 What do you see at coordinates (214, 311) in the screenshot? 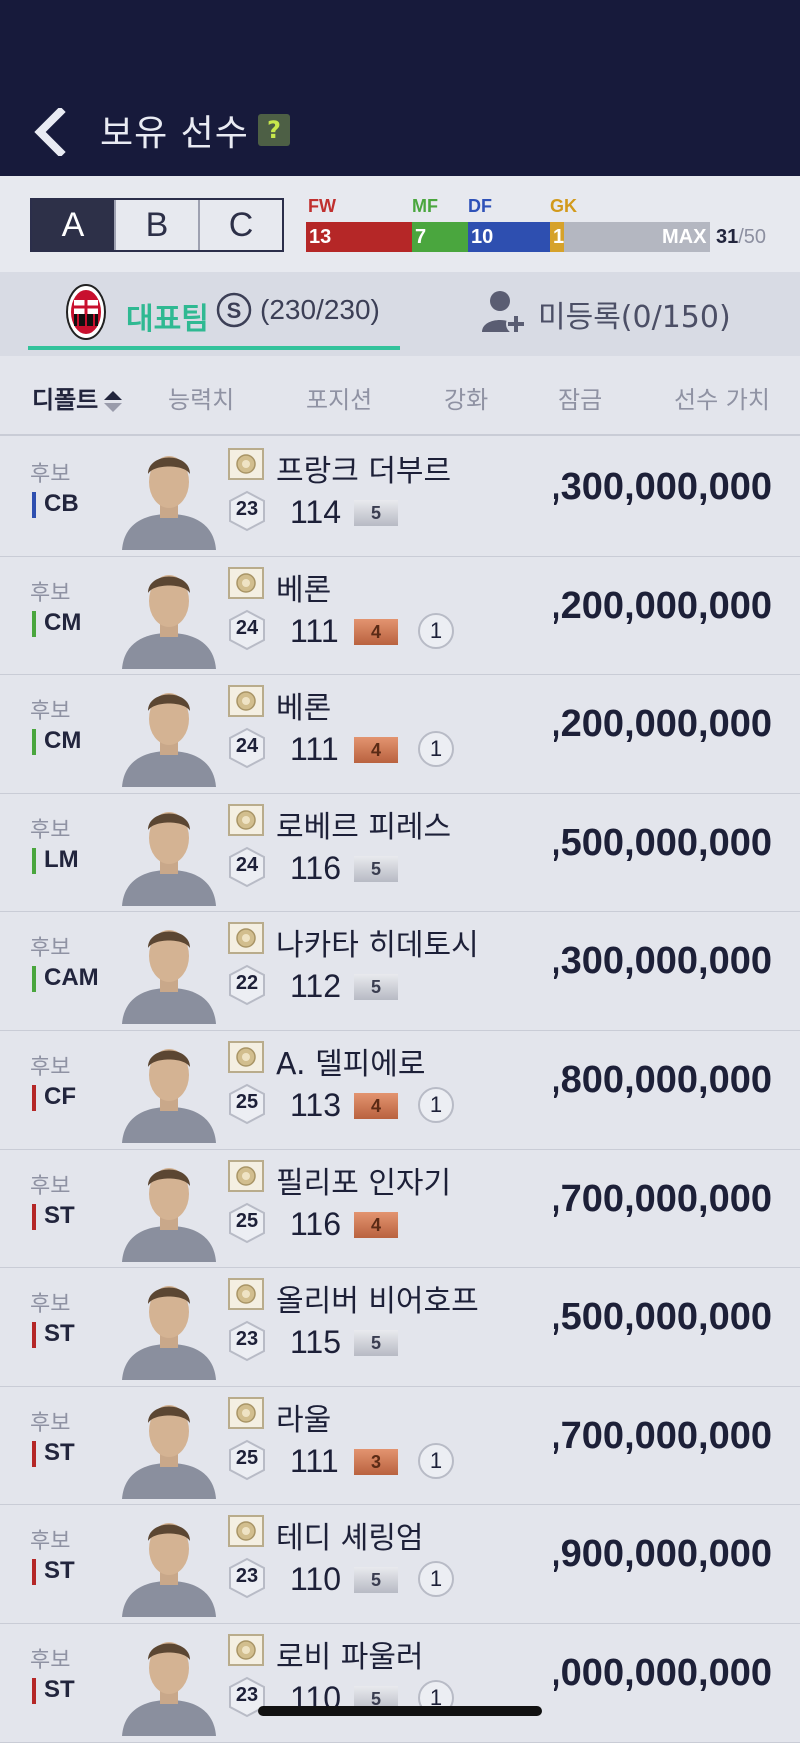
I see `tab-main-team: 대표팀 S (230/230)` at bounding box center [214, 311].